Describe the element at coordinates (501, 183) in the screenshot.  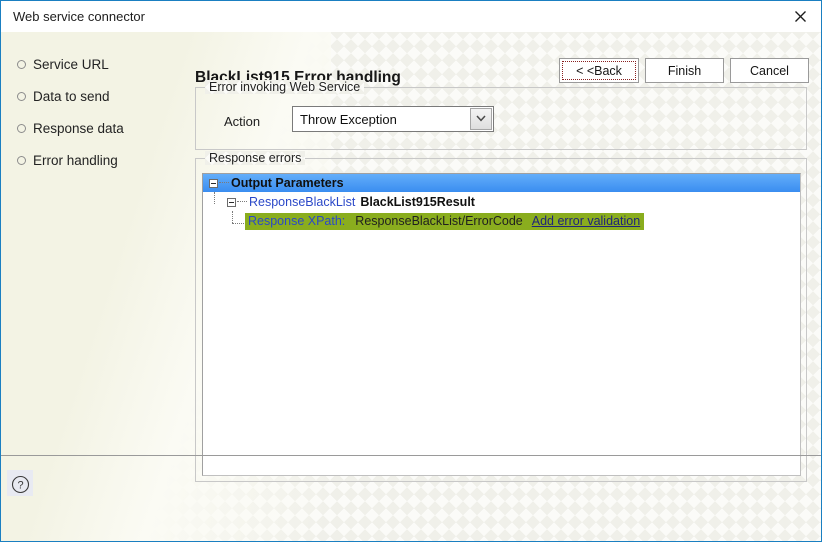
I see `tree-row: Output Parameters` at that location.